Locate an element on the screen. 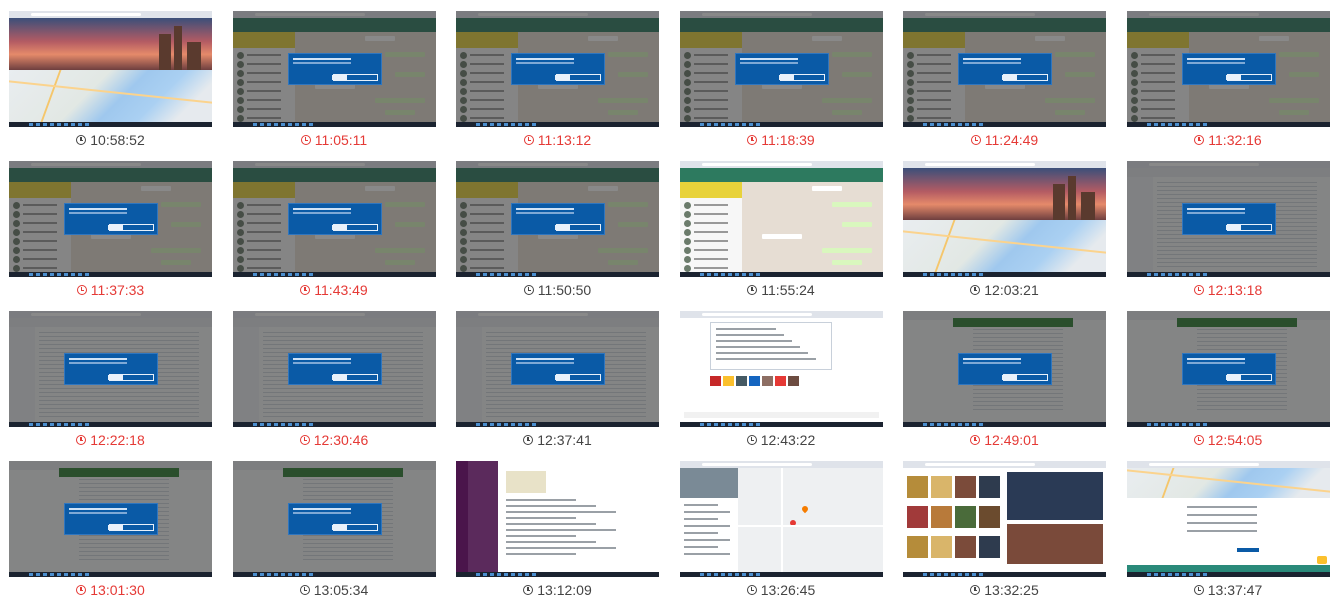 The image size is (1341, 606). screenshot-tile: 10:58:52 is located at coordinates (110, 83).